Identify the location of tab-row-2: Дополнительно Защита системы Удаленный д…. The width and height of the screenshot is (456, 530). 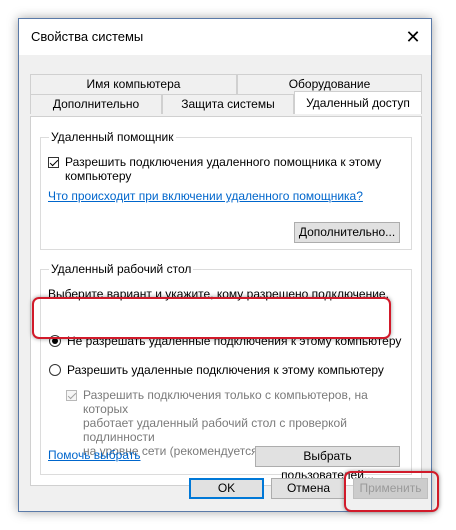
(226, 102).